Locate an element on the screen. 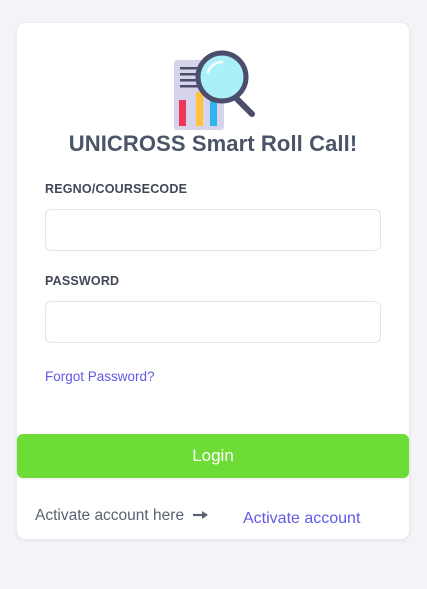 The height and width of the screenshot is (589, 427). page-title: UNICROSS Smart Roll Call! is located at coordinates (213, 143).